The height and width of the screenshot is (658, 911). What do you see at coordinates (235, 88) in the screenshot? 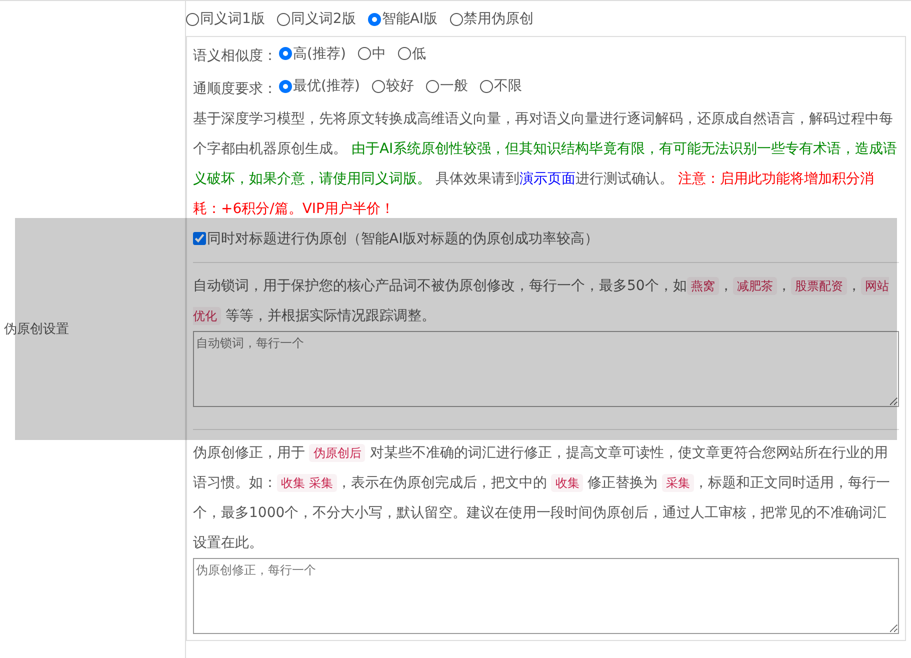
I see `field-label: 通顺度要求：` at bounding box center [235, 88].